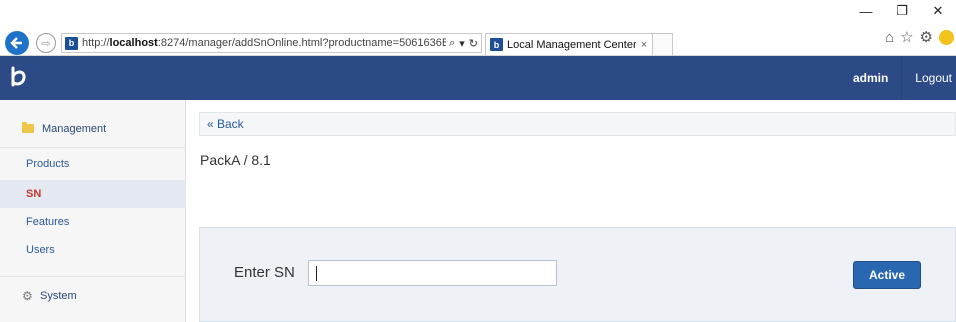 This screenshot has height=322, width=956. I want to click on browser-tab: b Local Management Center ×, so click(569, 44).